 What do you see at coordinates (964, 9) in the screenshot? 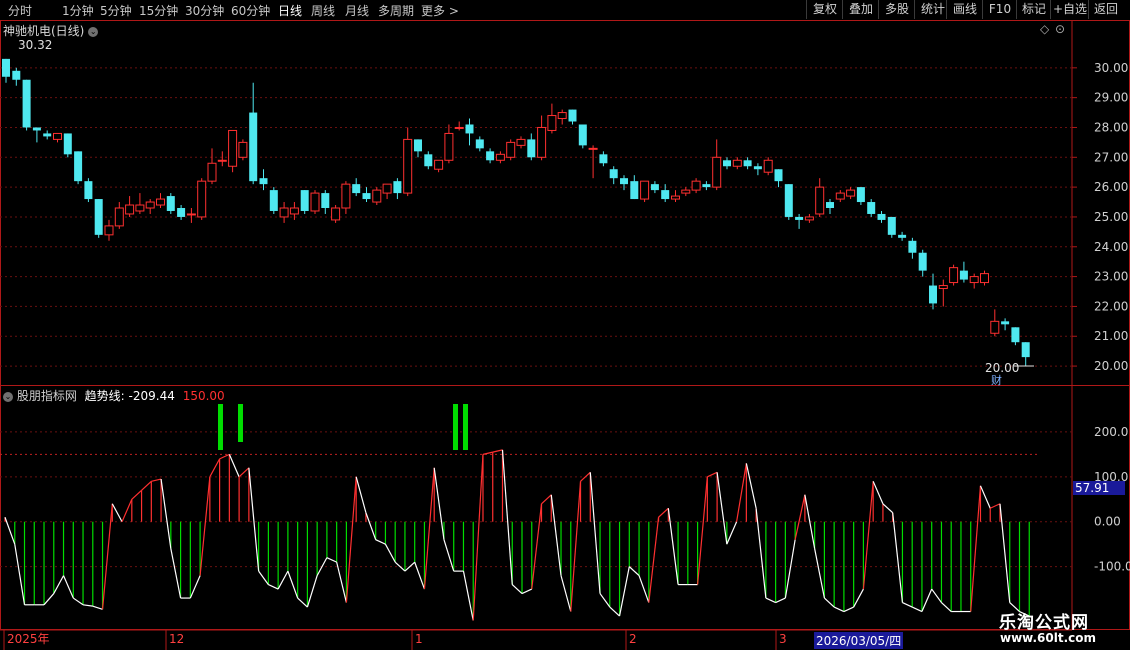
I see `toolbar-button-4: 画线` at bounding box center [964, 9].